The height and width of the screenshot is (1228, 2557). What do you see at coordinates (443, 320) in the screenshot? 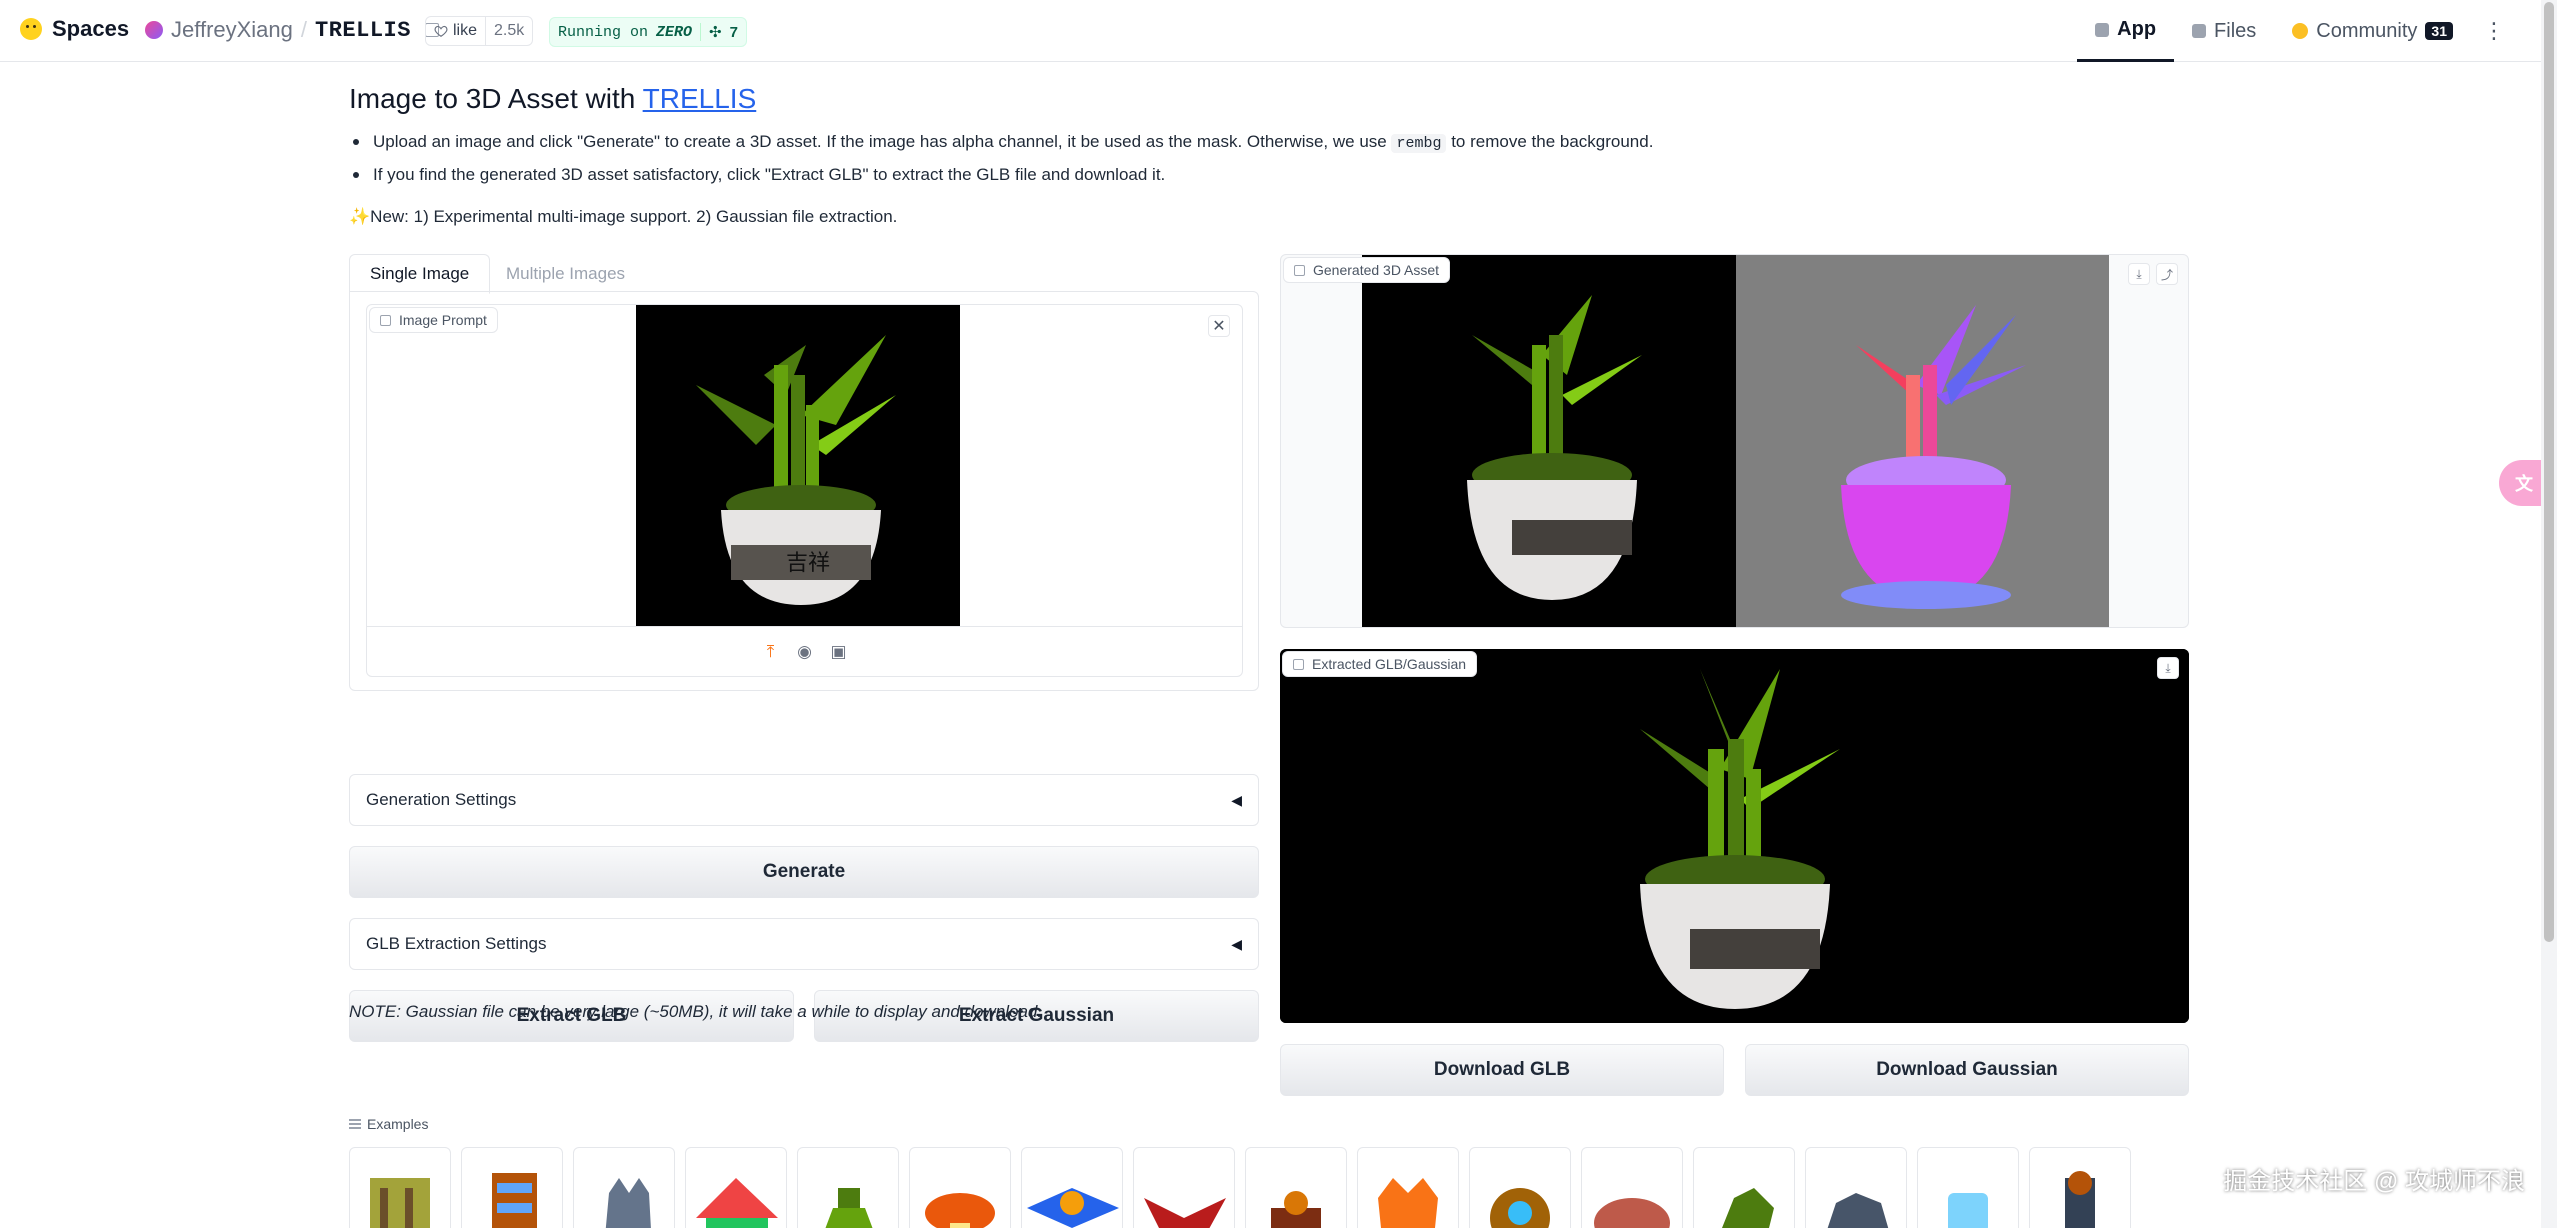
I see `image-prompt-label-text: Image Prompt` at bounding box center [443, 320].